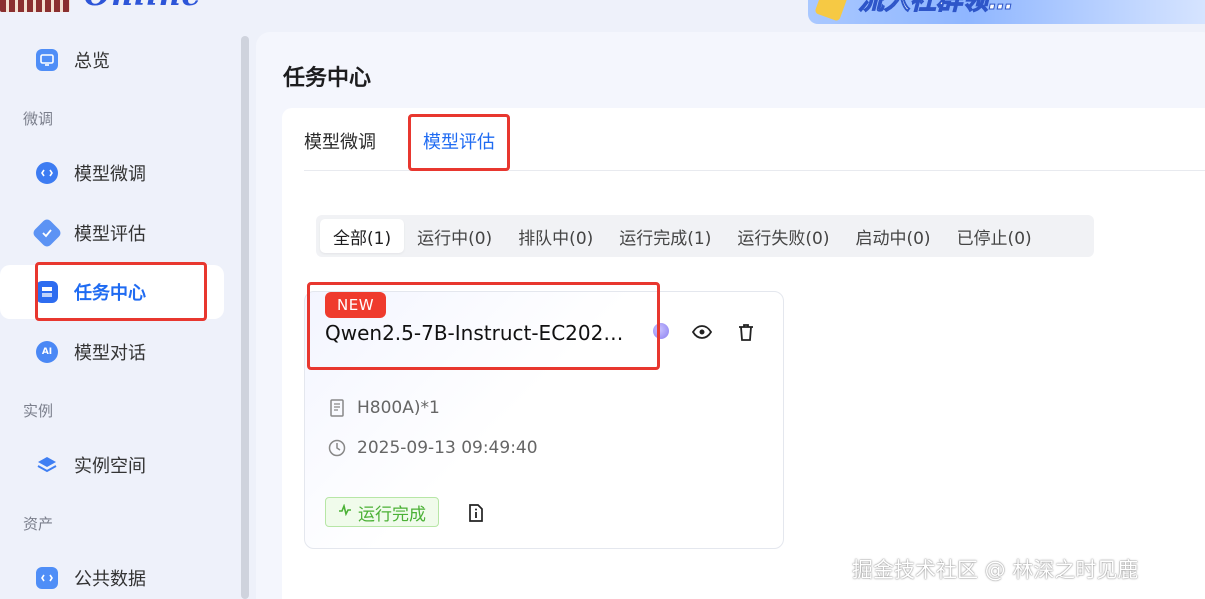  I want to click on sidebar-item-task-center: 任务中心, so click(112, 292).